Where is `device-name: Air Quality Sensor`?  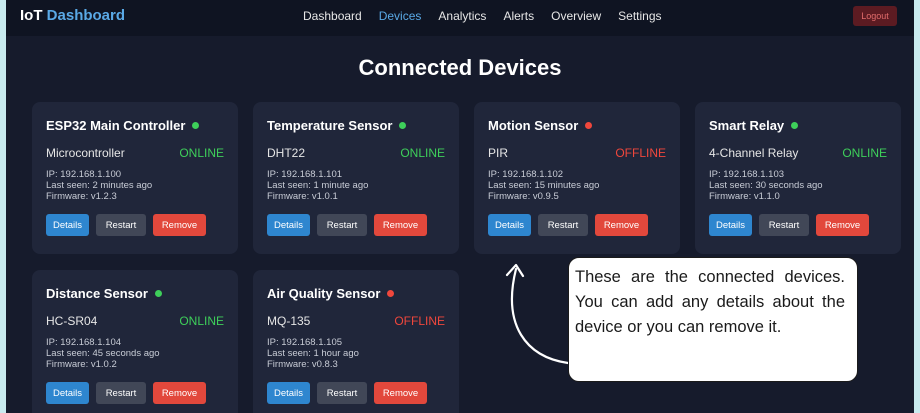
device-name: Air Quality Sensor is located at coordinates (324, 293).